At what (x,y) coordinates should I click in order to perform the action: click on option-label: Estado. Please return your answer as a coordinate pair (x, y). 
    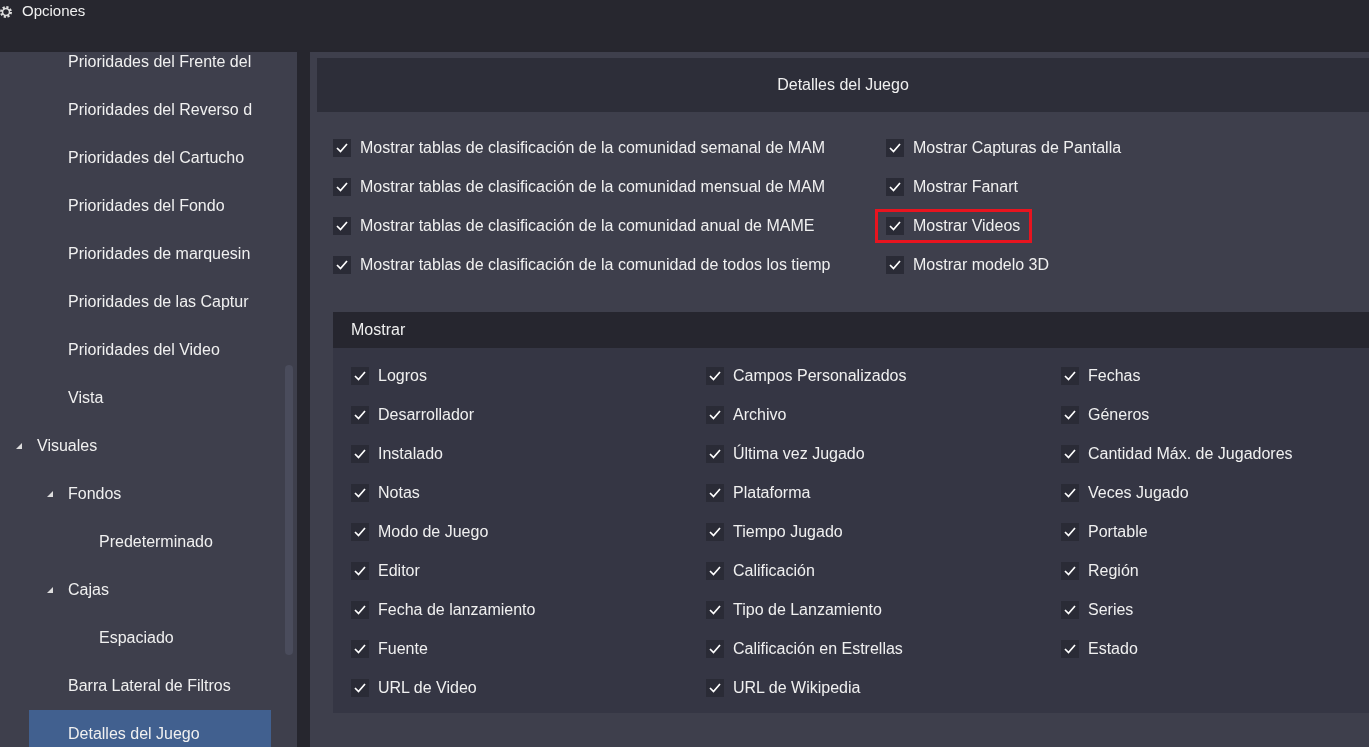
    Looking at the image, I should click on (1113, 648).